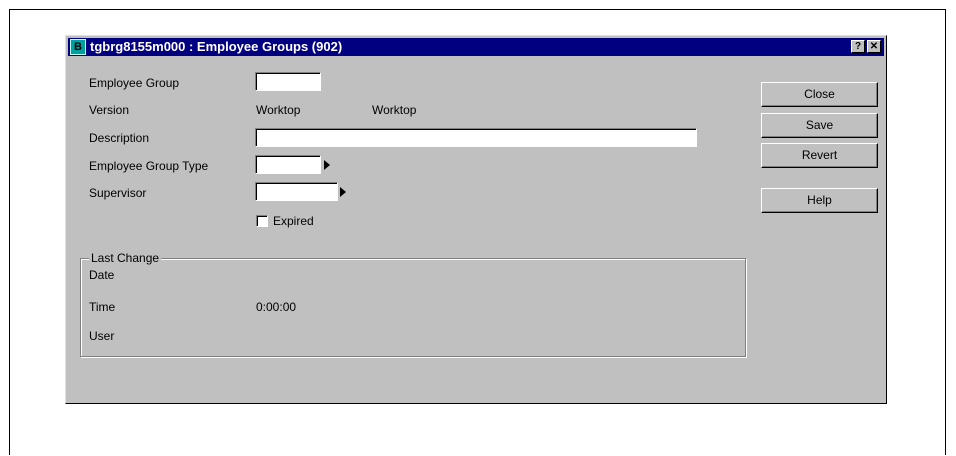 Image resolution: width=956 pixels, height=456 pixels. Describe the element at coordinates (288, 81) in the screenshot. I see `employee-group-field` at that location.